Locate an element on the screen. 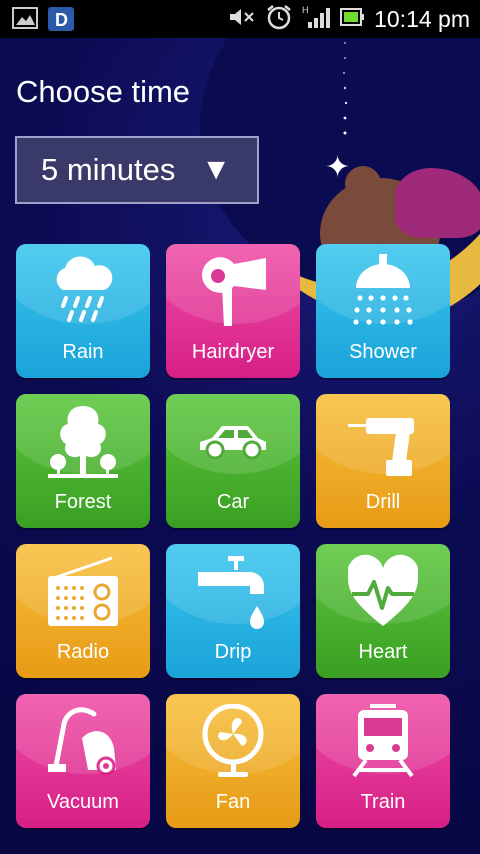 This screenshot has height=854, width=480. mute-icon is located at coordinates (242, 19).